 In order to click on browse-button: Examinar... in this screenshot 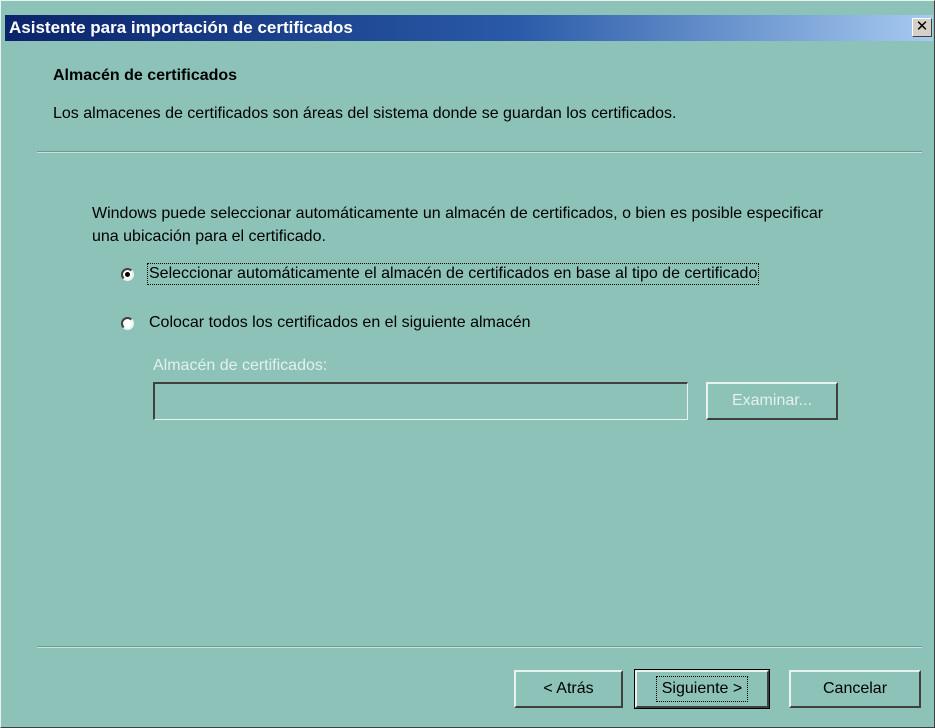, I will do `click(772, 401)`.